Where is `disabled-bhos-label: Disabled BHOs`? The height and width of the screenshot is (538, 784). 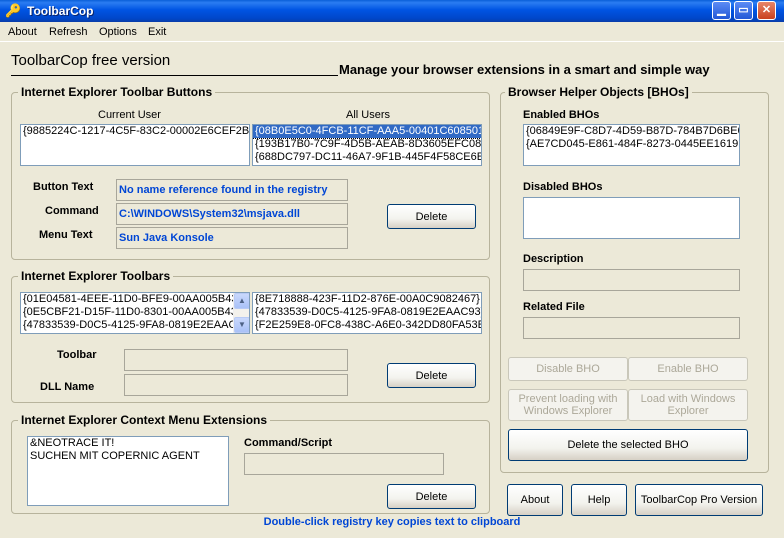 disabled-bhos-label: Disabled BHOs is located at coordinates (563, 187).